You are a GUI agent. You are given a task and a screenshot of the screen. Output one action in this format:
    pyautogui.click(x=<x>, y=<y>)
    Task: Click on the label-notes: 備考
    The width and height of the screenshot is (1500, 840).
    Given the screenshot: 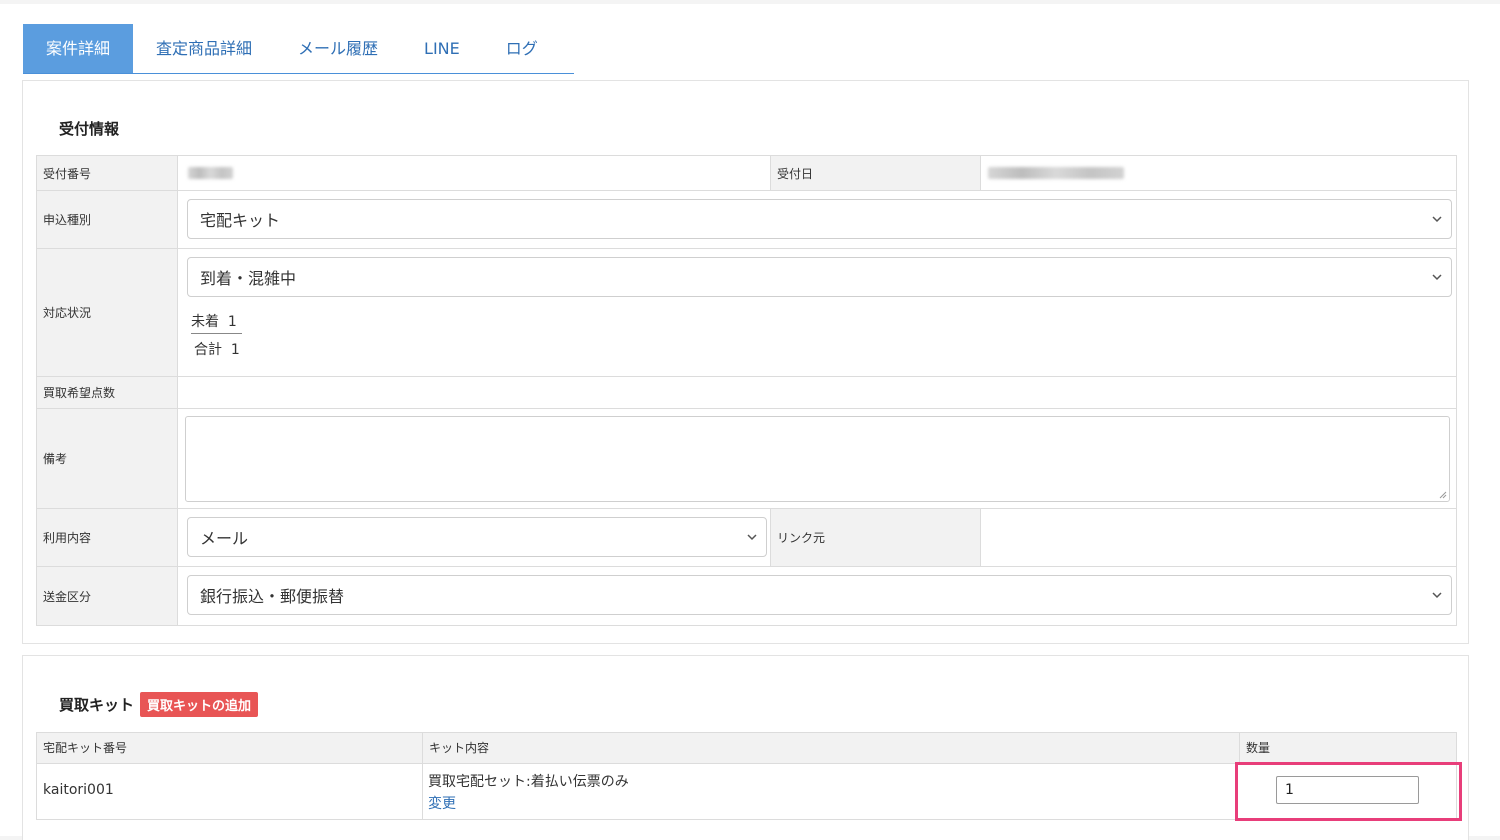 What is the action you would take?
    pyautogui.click(x=107, y=458)
    